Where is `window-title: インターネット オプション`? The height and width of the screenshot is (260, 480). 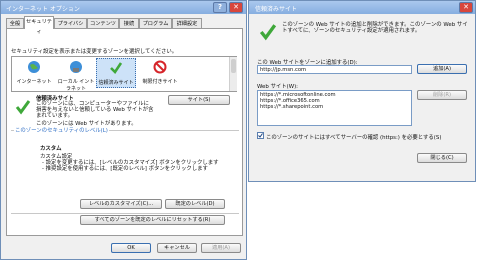
window-title: インターネット オプション is located at coordinates (43, 9).